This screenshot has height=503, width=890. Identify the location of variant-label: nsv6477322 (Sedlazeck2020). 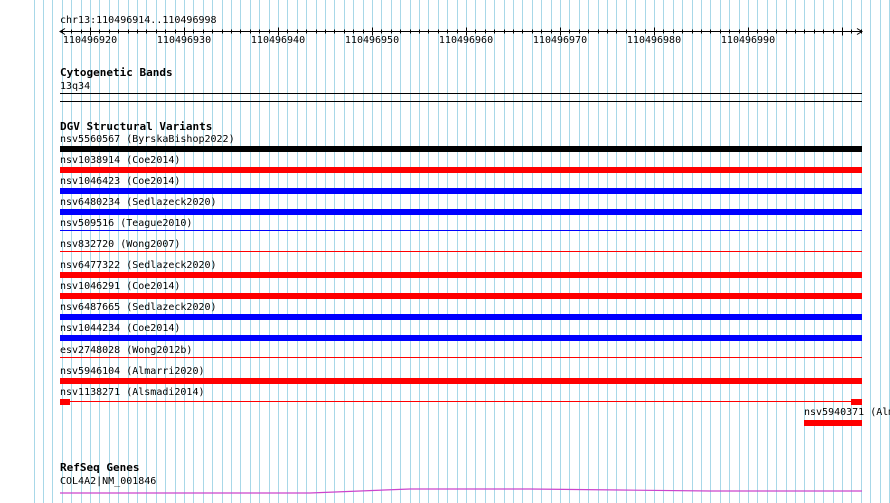
(138, 266).